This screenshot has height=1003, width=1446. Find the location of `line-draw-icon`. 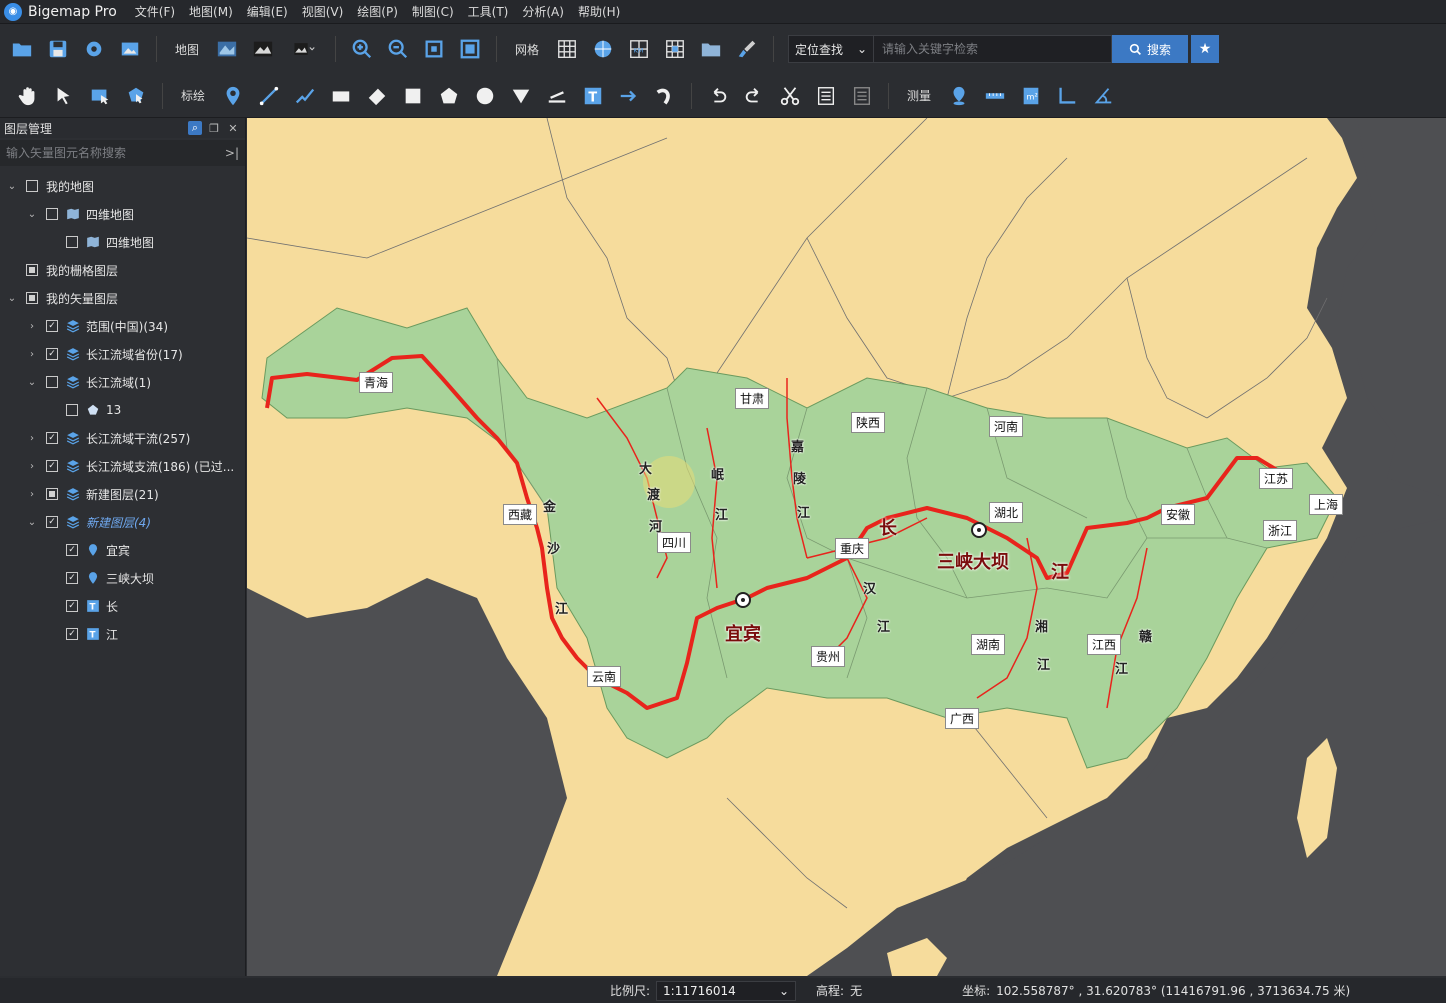

line-draw-icon is located at coordinates (269, 96).